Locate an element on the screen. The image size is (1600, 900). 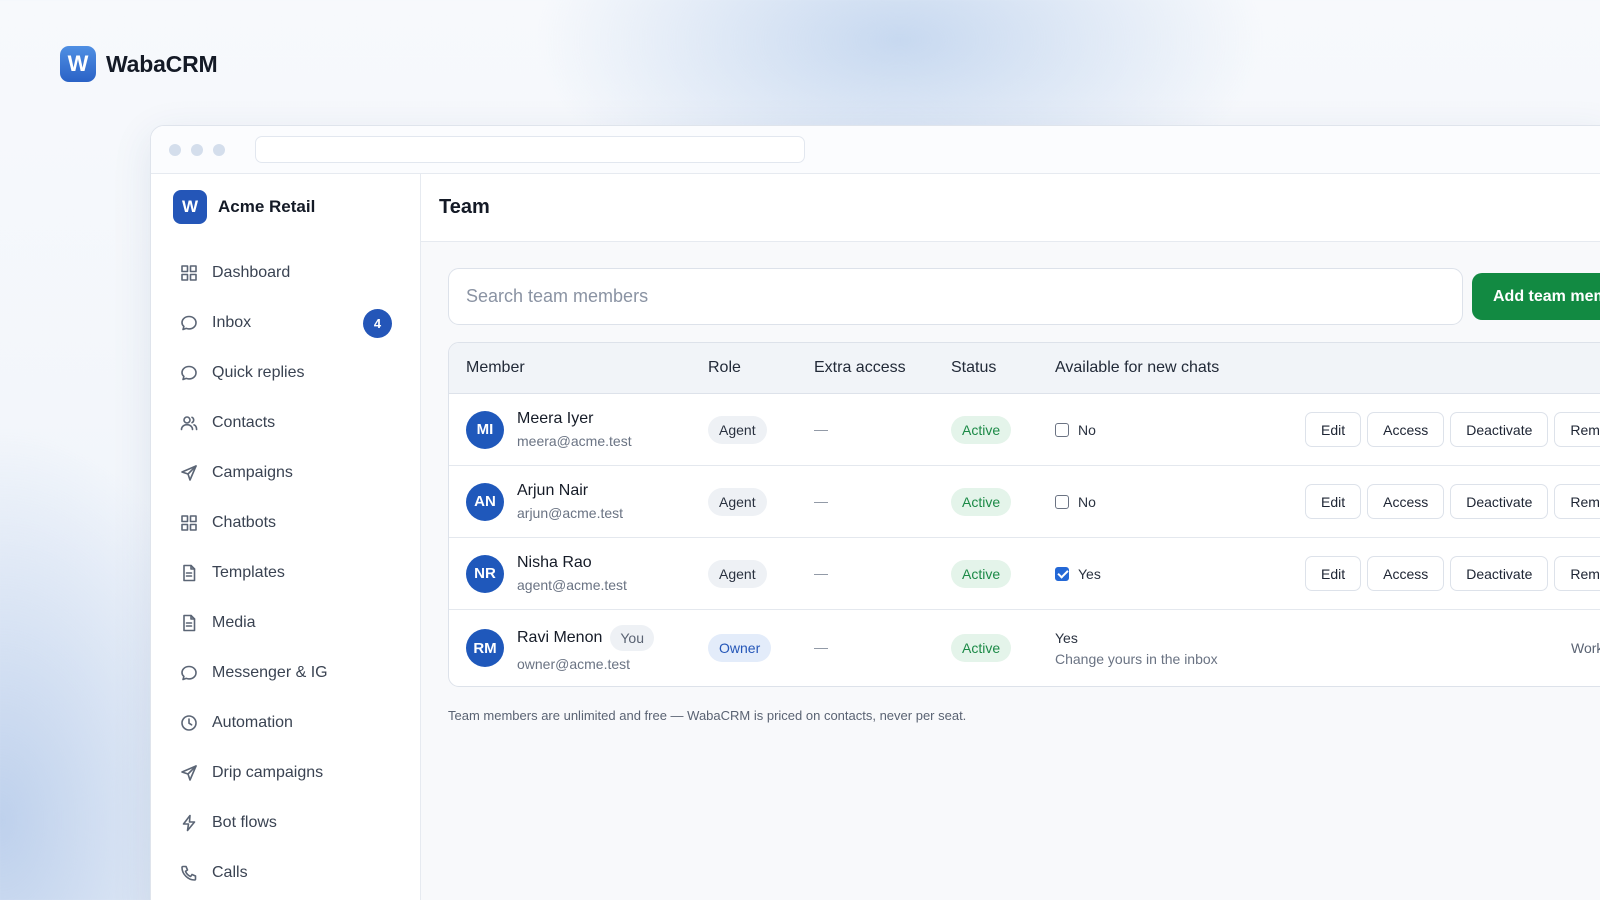
sidebar-item-label: Chatbots is located at coordinates (244, 522).